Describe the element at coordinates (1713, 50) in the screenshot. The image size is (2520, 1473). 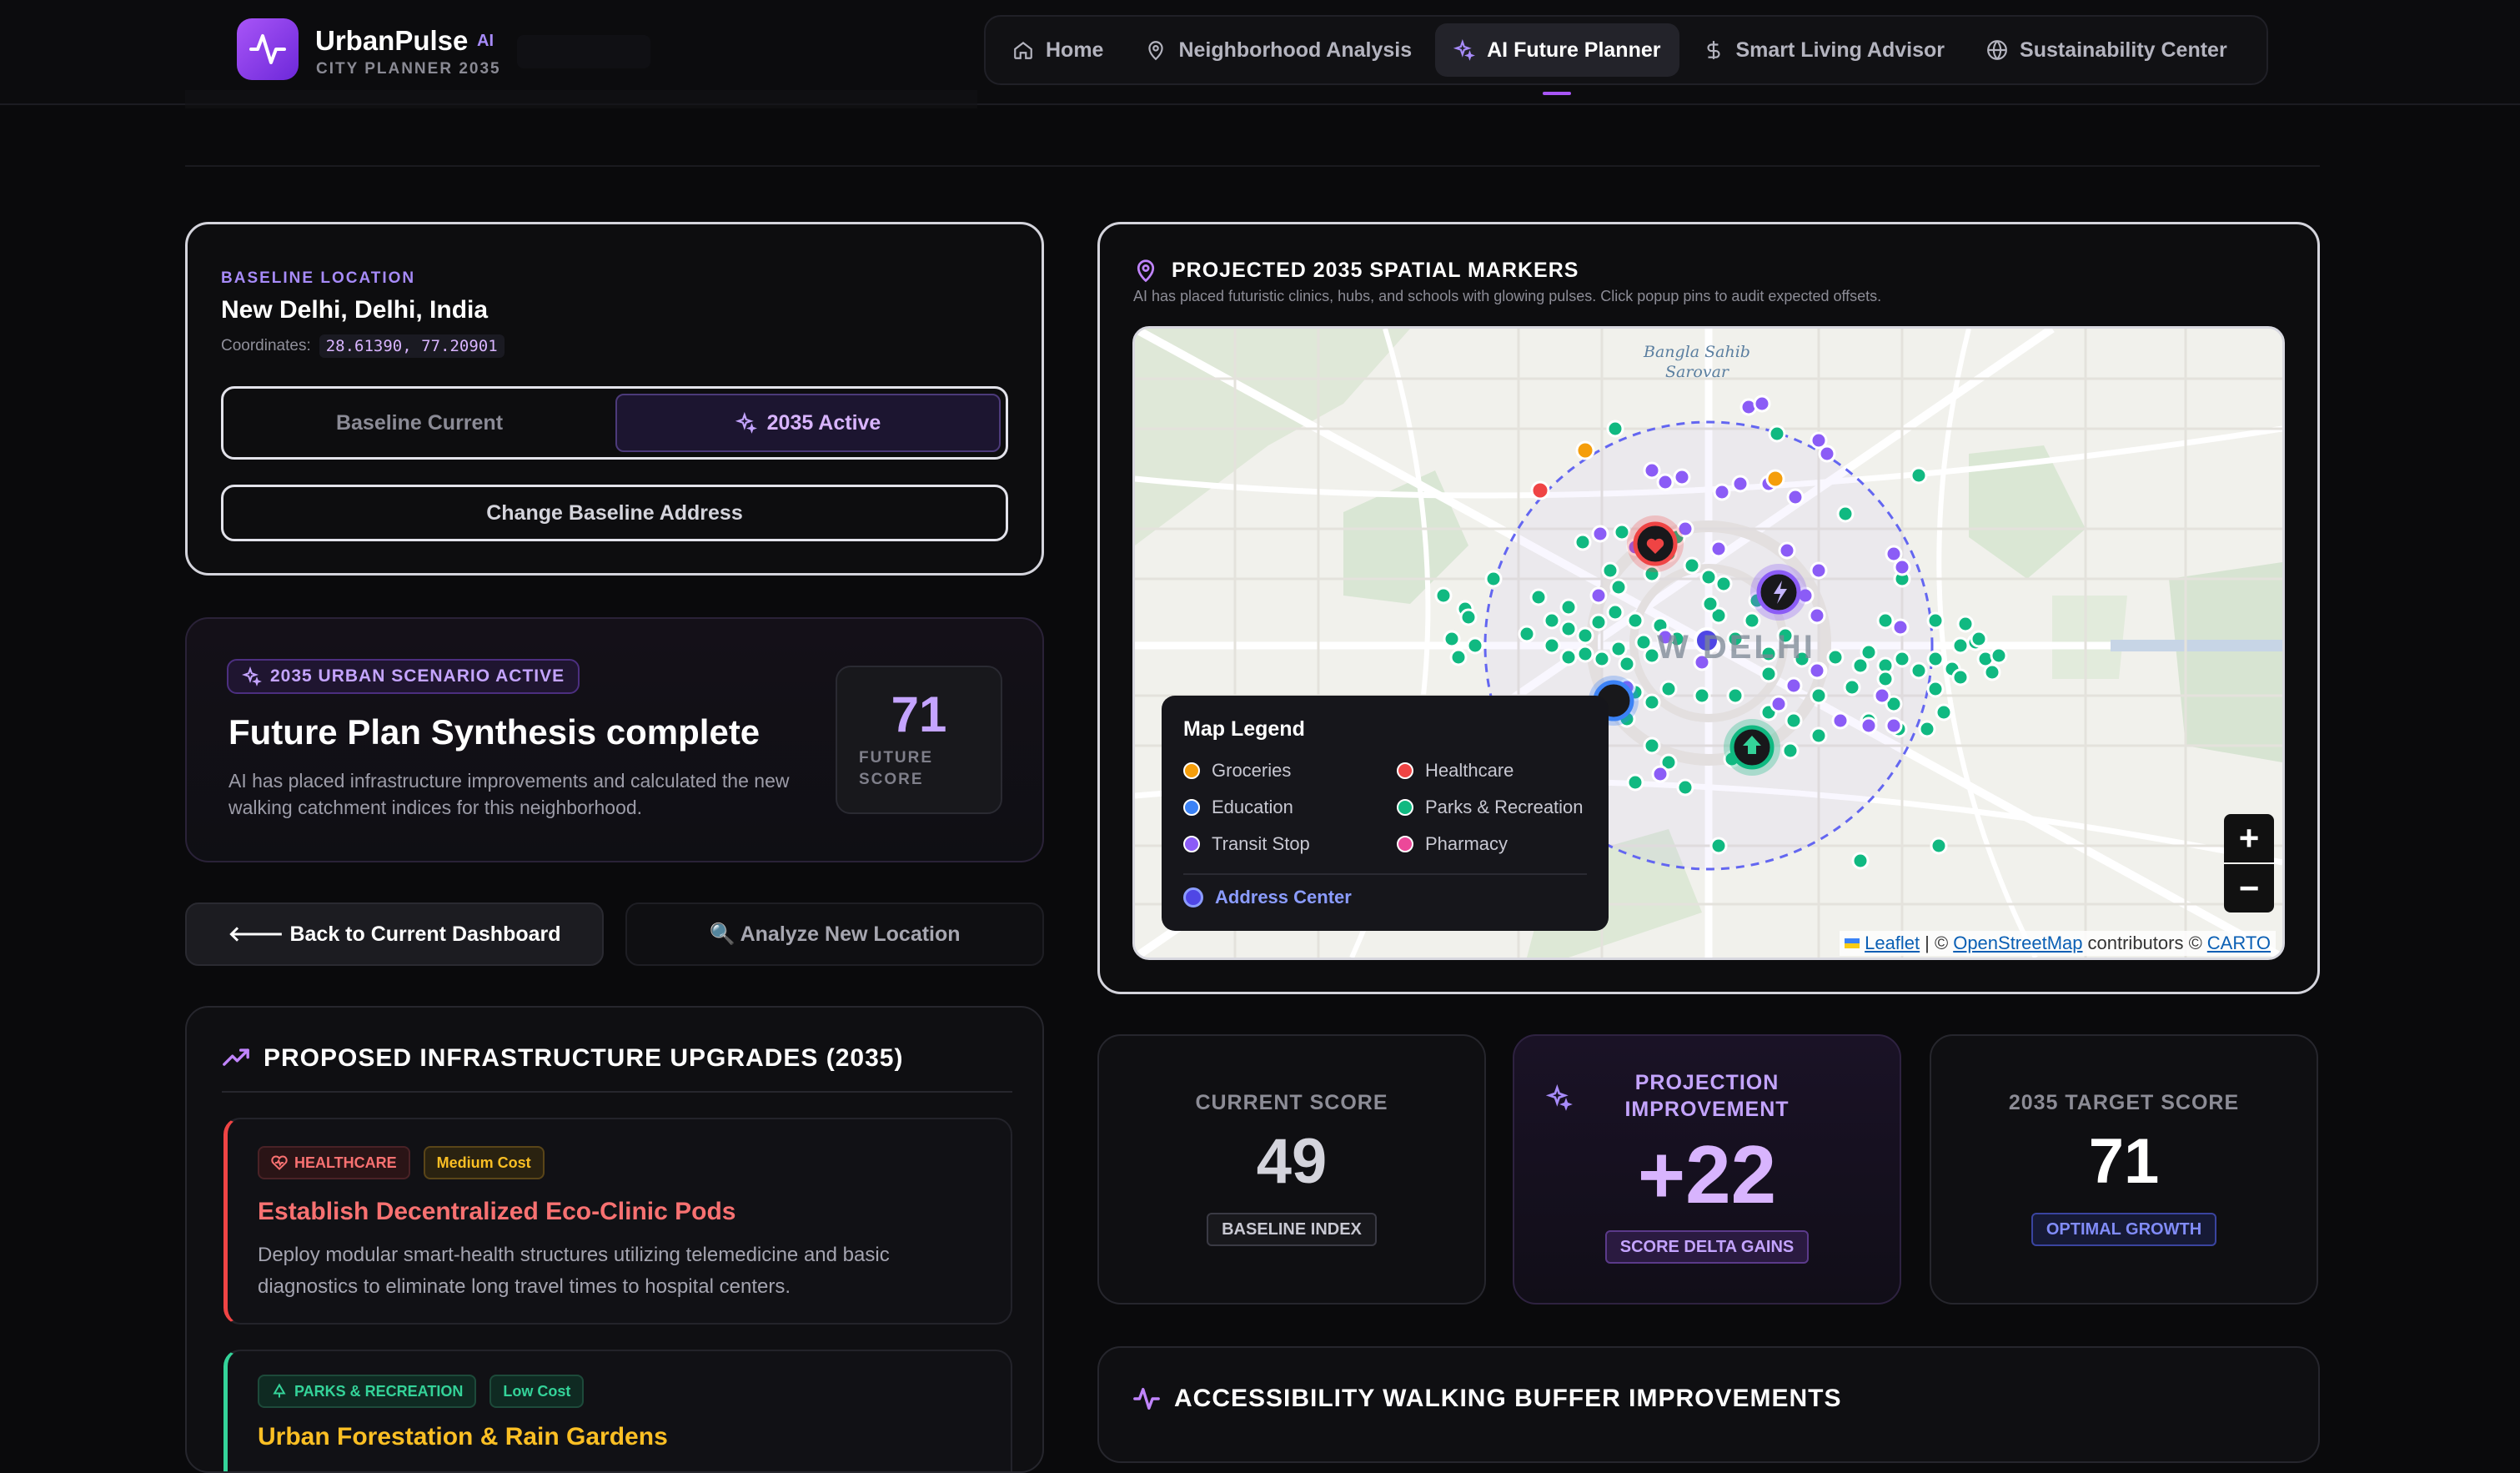
I see `dollar-icon` at that location.